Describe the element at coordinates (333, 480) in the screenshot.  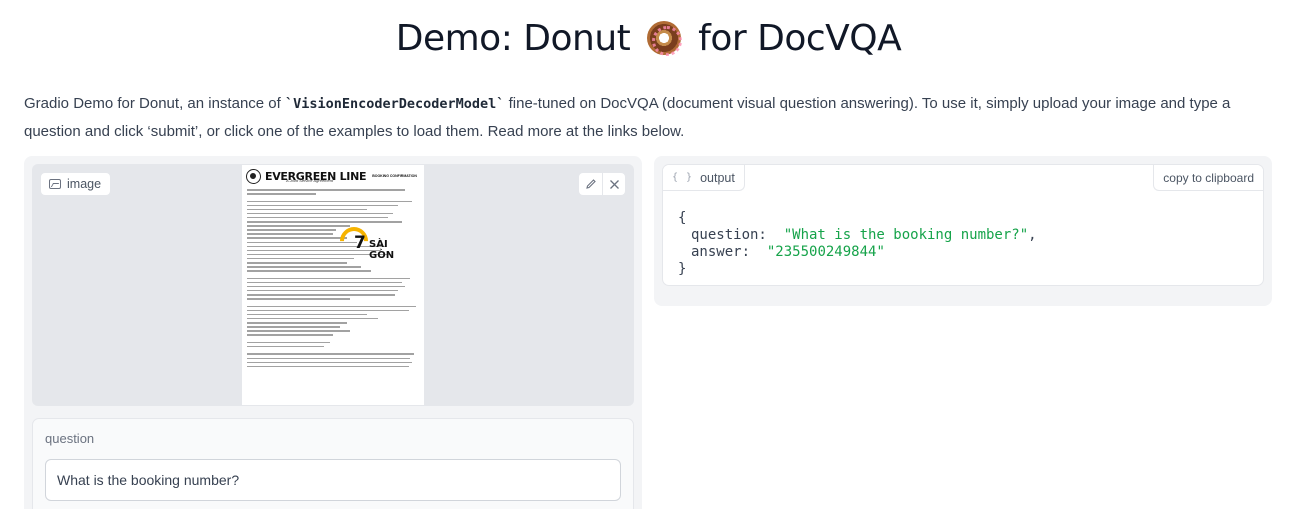
I see `question-input` at that location.